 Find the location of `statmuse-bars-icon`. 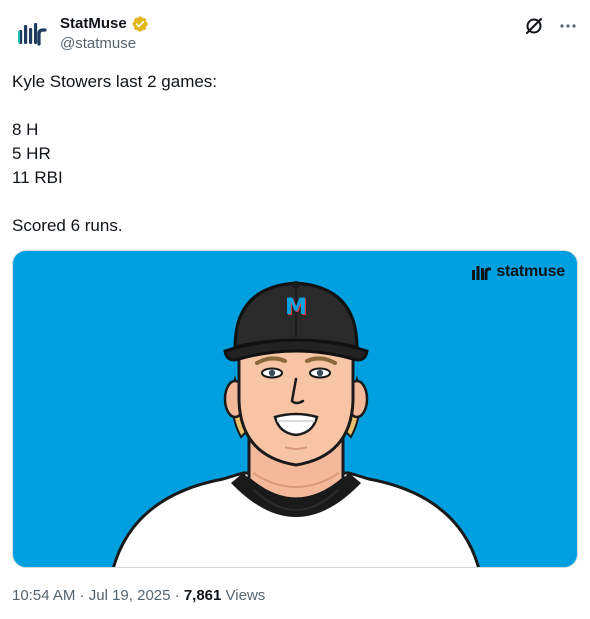

statmuse-bars-icon is located at coordinates (482, 273).